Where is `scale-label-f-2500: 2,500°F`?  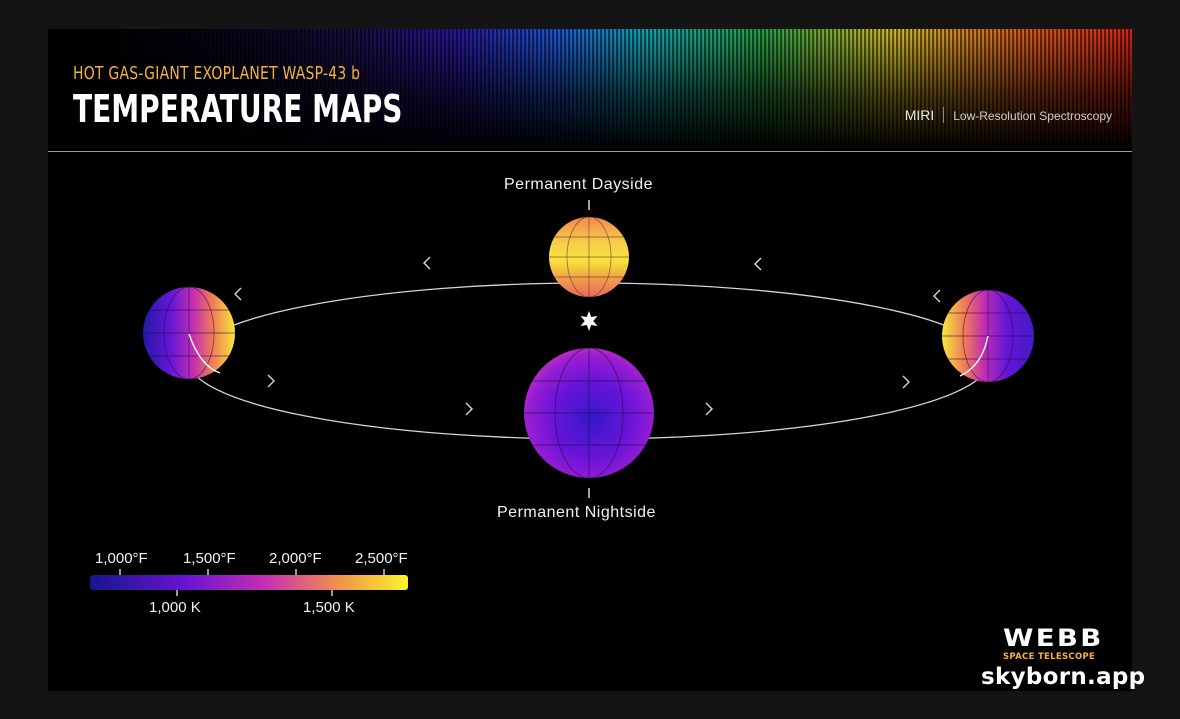 scale-label-f-2500: 2,500°F is located at coordinates (381, 558).